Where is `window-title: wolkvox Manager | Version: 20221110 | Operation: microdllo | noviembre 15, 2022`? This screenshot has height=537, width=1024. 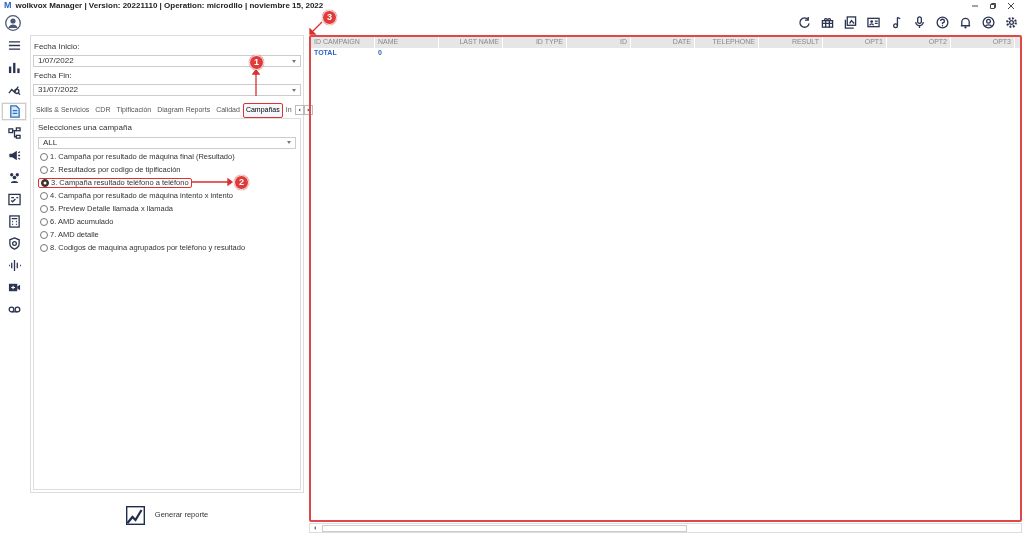 window-title: wolkvox Manager | Version: 20221110 | Operation: microdllo | noviembre 15, 2022 is located at coordinates (169, 6).